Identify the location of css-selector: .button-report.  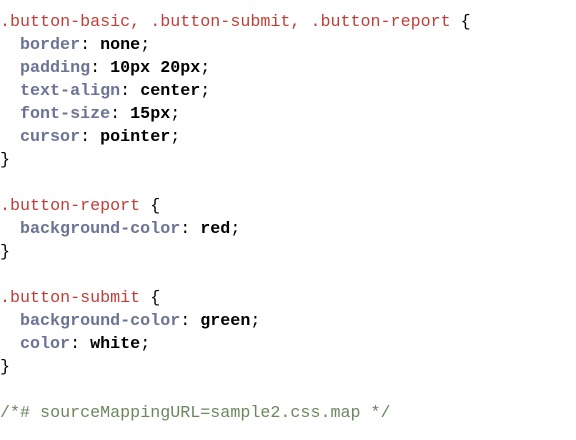
(70, 206).